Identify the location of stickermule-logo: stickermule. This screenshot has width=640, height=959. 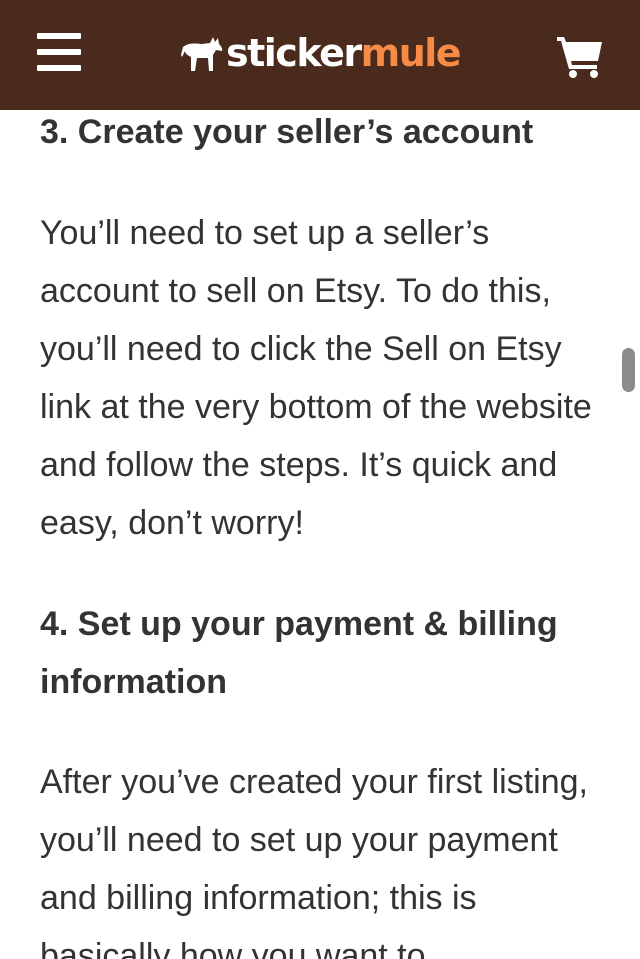
(321, 53).